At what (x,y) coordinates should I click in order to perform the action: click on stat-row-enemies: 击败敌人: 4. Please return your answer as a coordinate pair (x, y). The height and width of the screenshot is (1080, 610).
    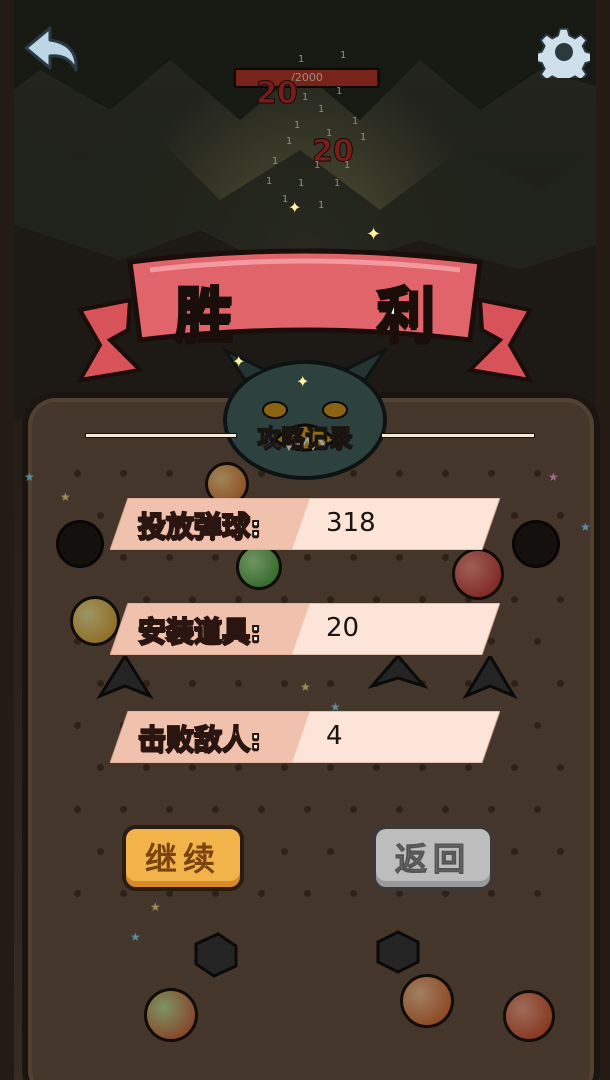
    Looking at the image, I should click on (305, 737).